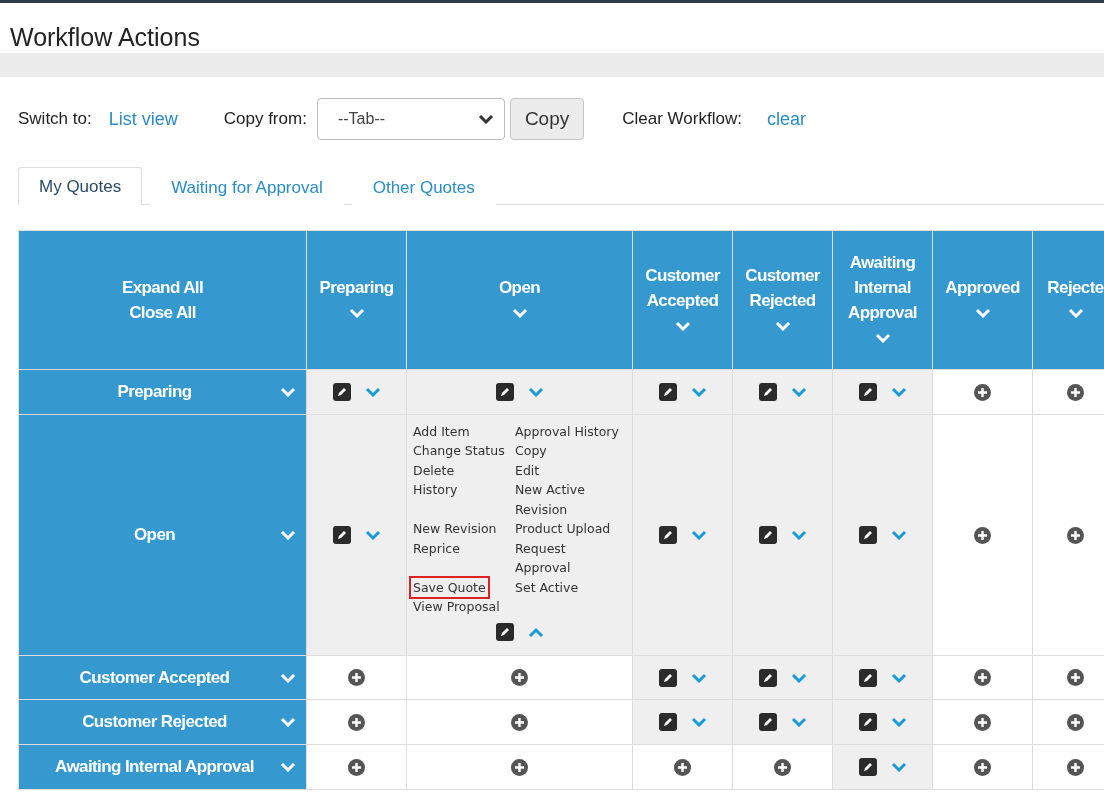 The width and height of the screenshot is (1104, 795). I want to click on action-link: Add Item, so click(441, 431).